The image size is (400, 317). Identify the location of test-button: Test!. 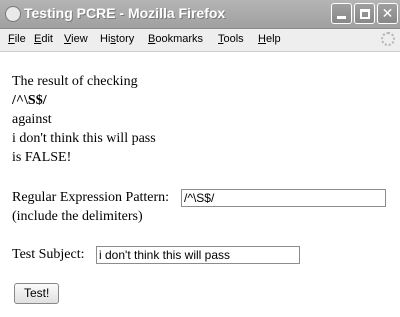
(37, 293).